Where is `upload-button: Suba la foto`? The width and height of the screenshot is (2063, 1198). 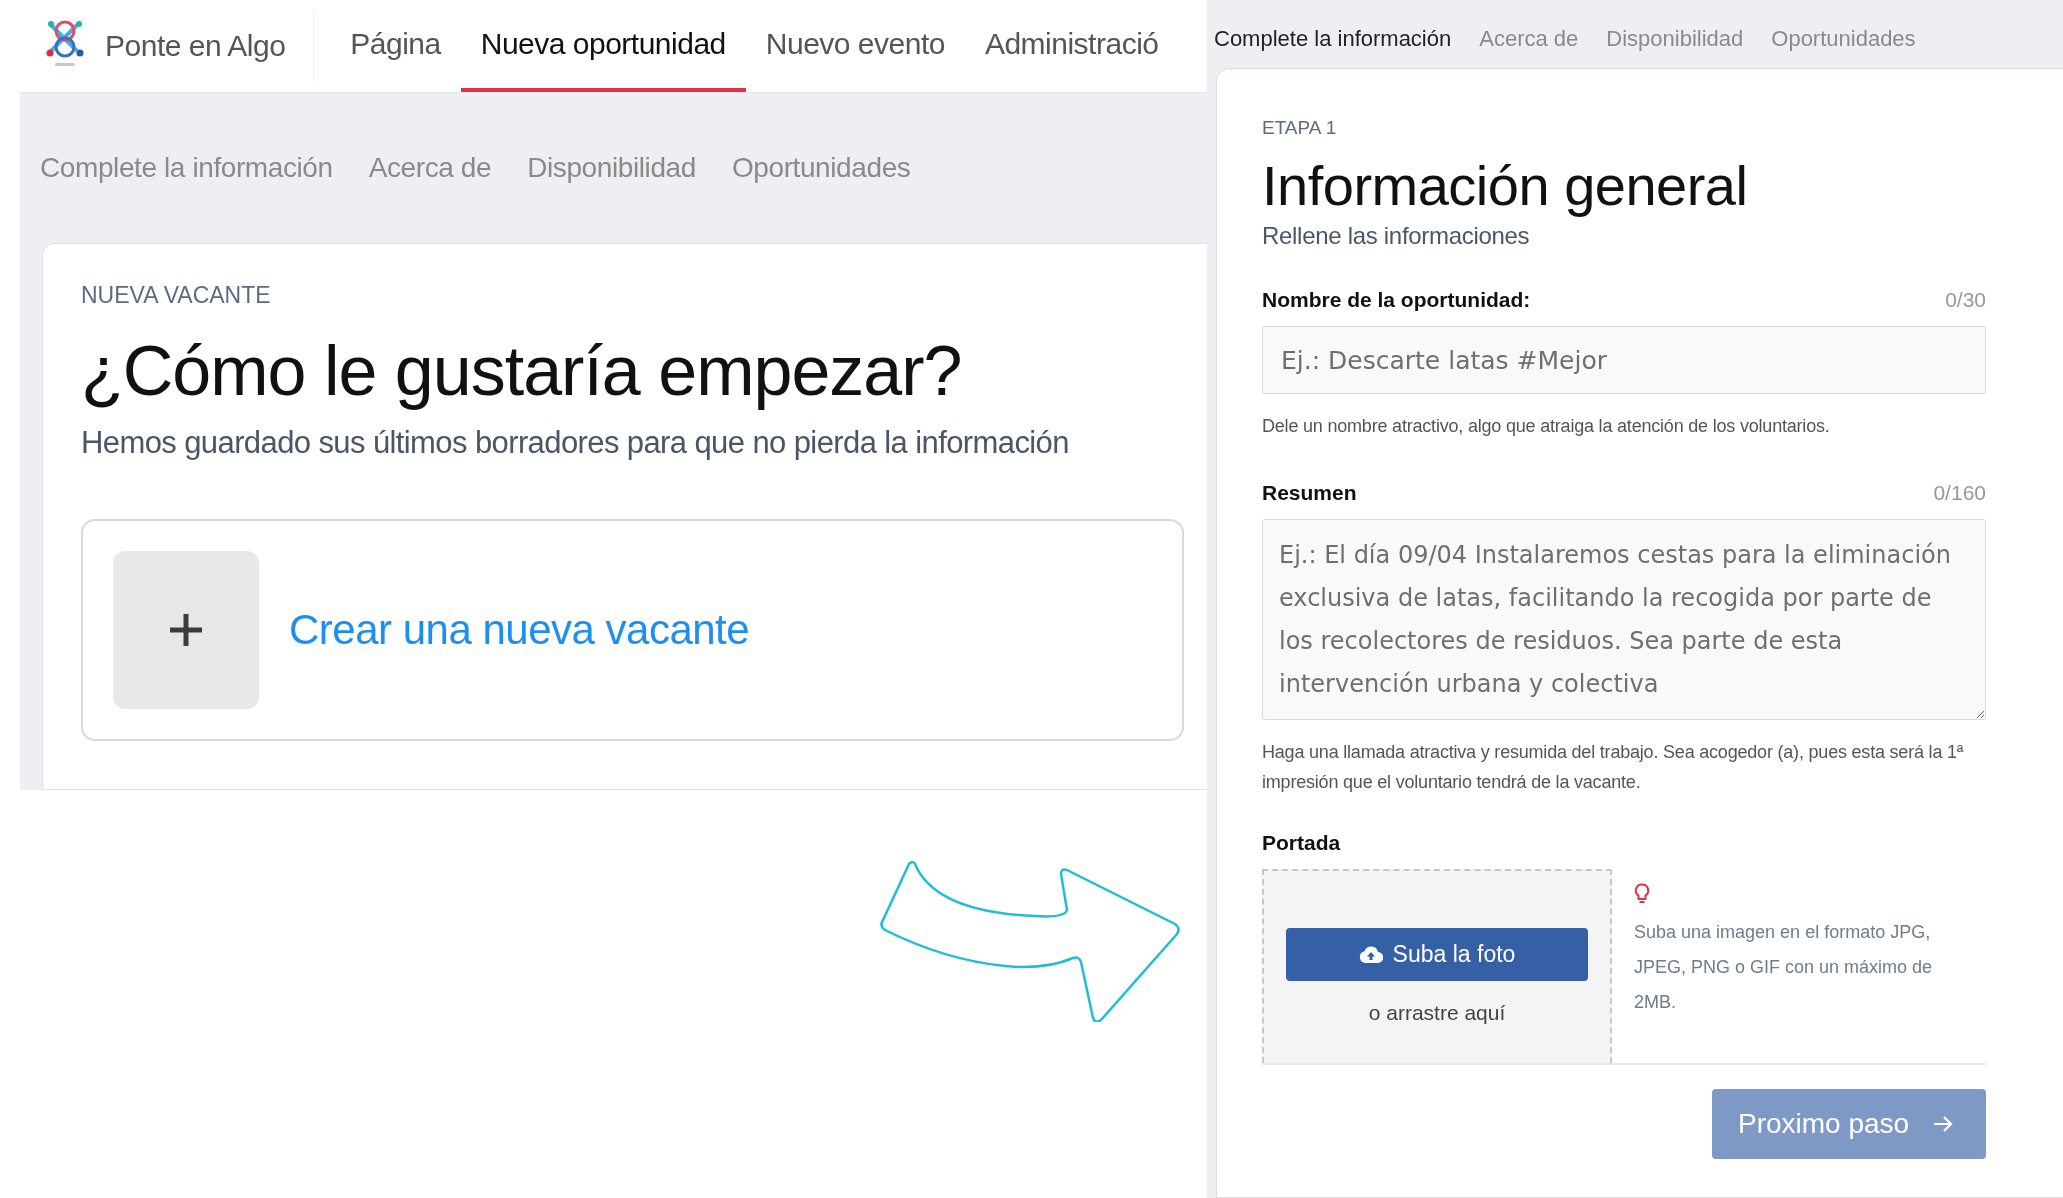 upload-button: Suba la foto is located at coordinates (1437, 954).